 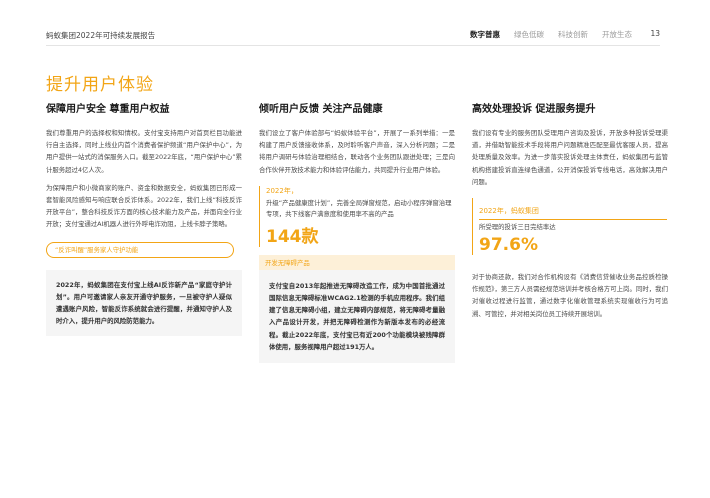 What do you see at coordinates (100, 85) in the screenshot?
I see `section-title: 提升用户体验` at bounding box center [100, 85].